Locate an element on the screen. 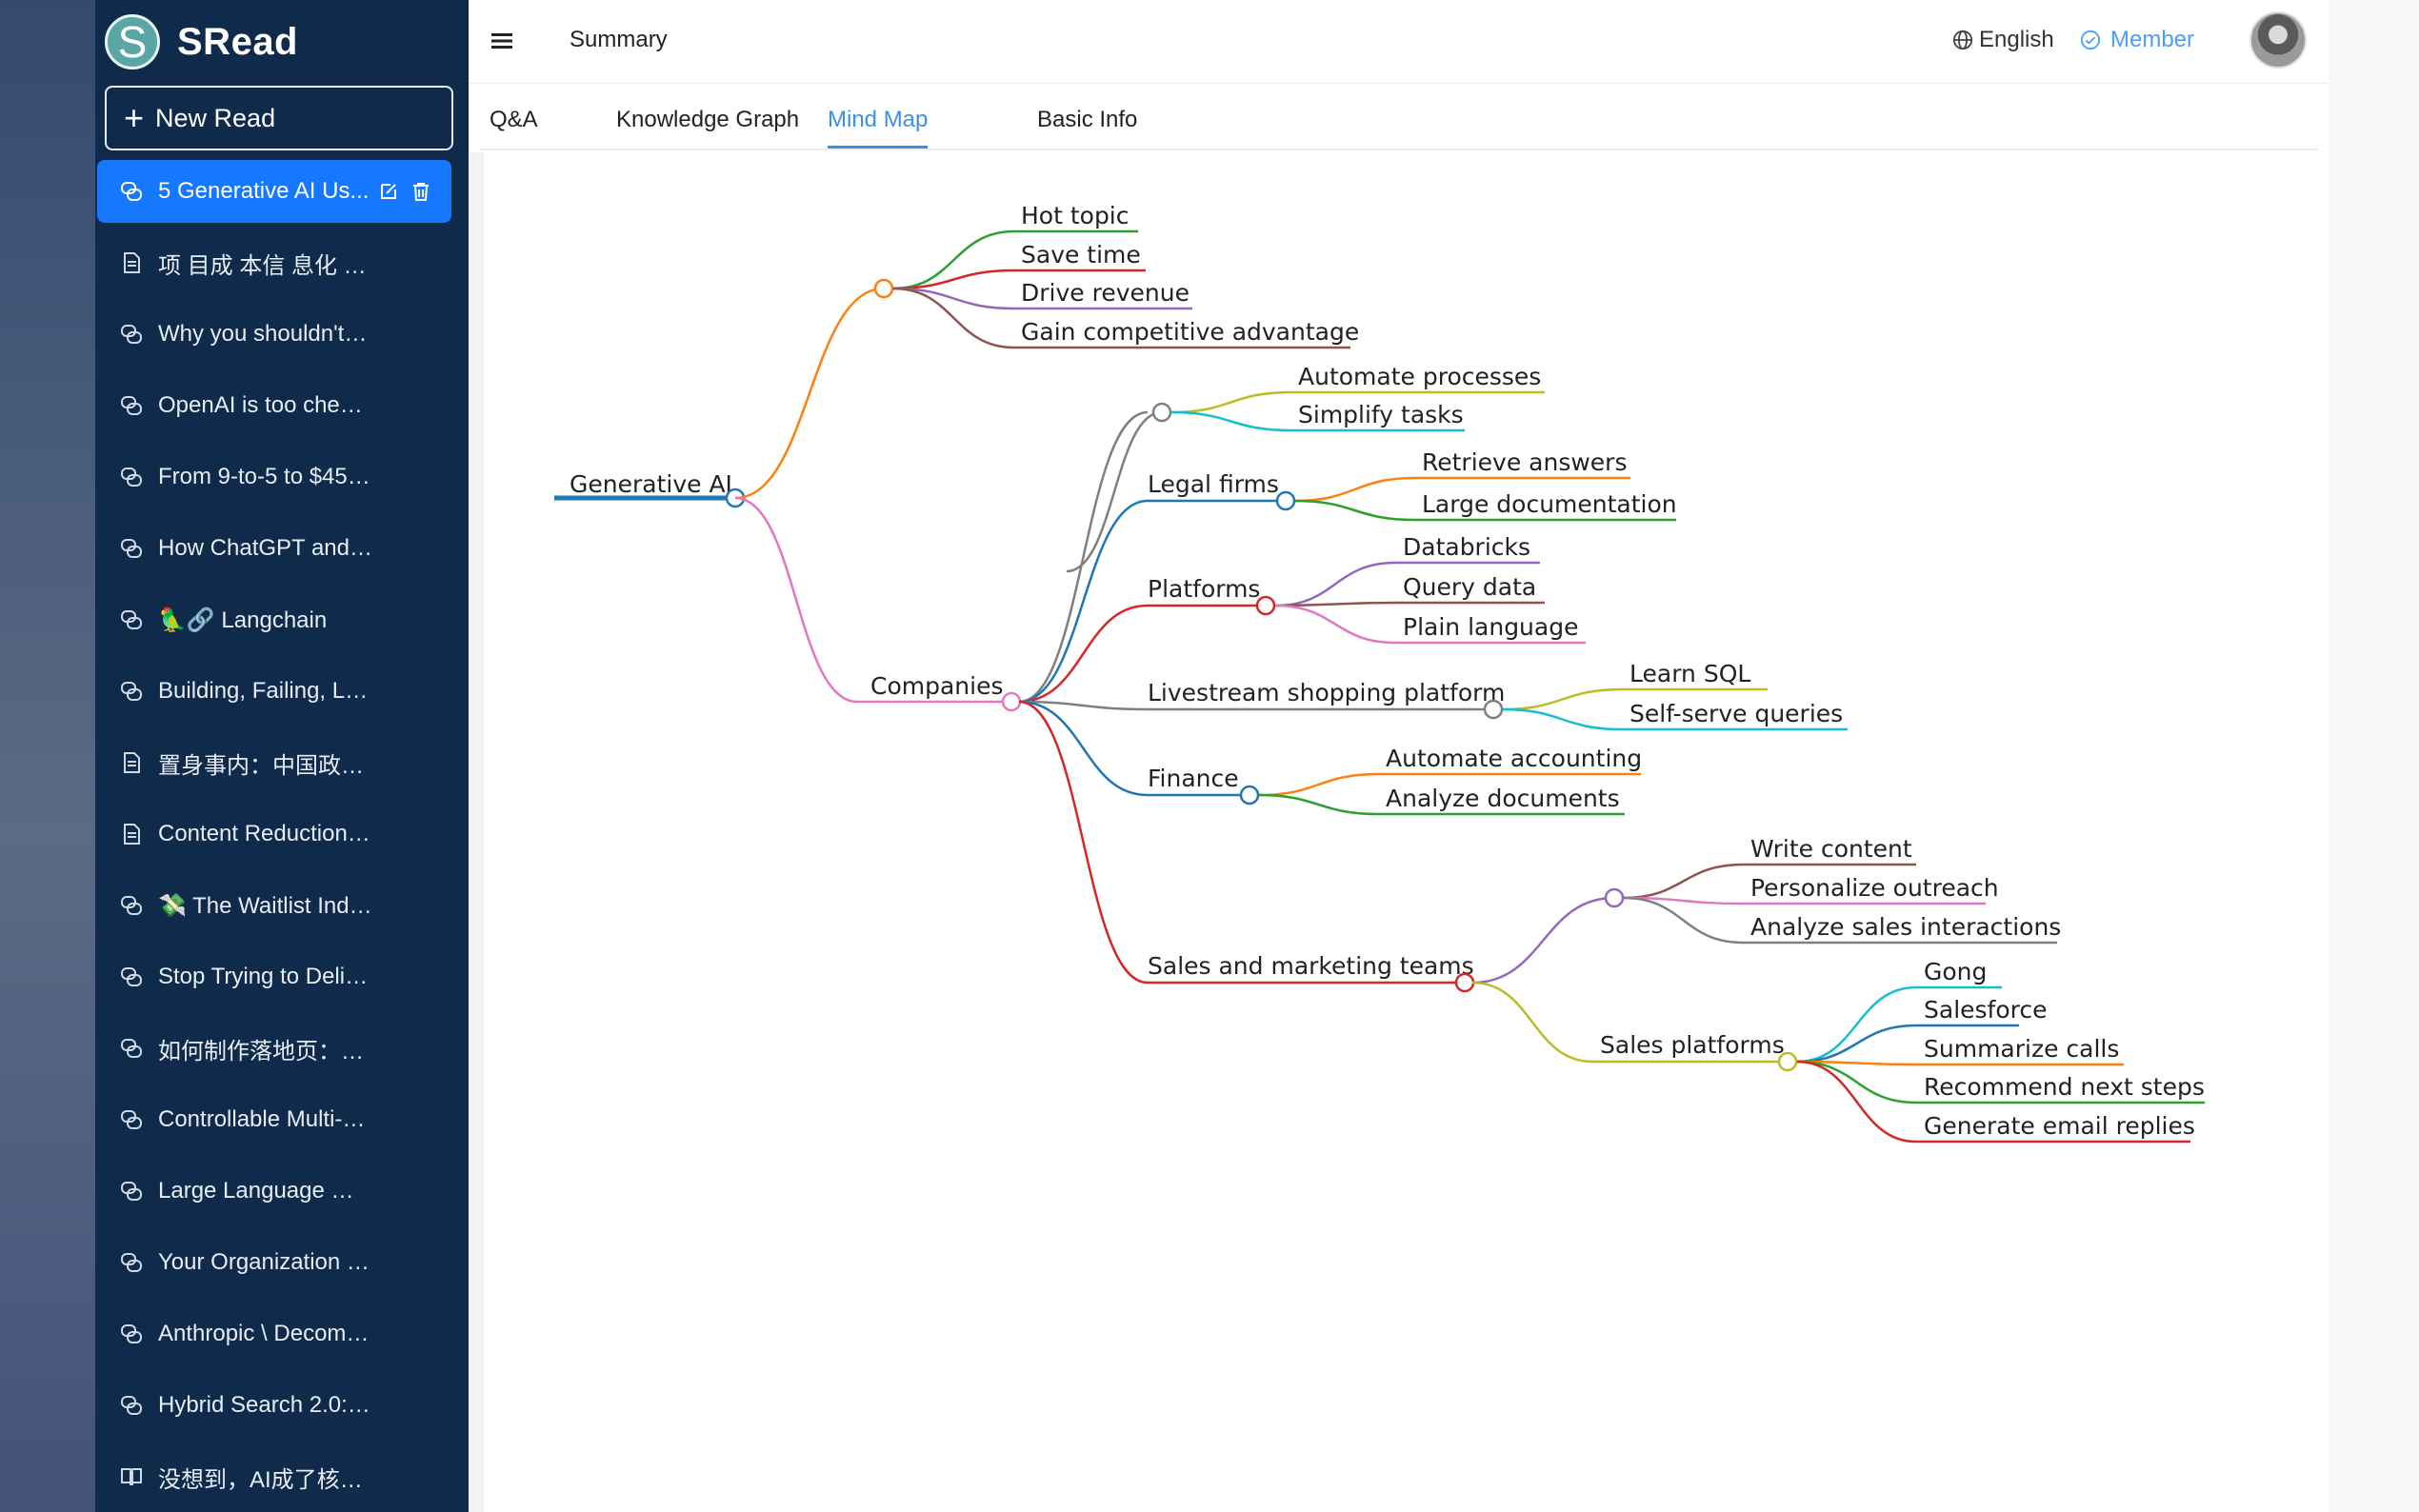  member-link: Member is located at coordinates (2137, 40).